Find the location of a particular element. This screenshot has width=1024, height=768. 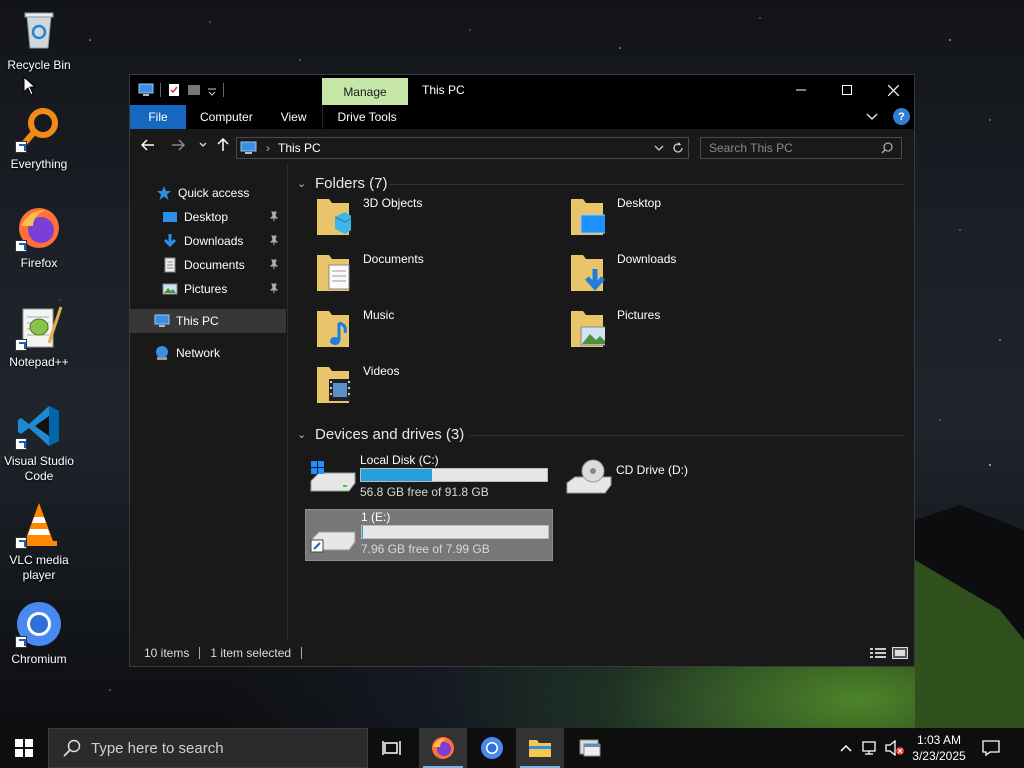

divider is located at coordinates (160, 90).